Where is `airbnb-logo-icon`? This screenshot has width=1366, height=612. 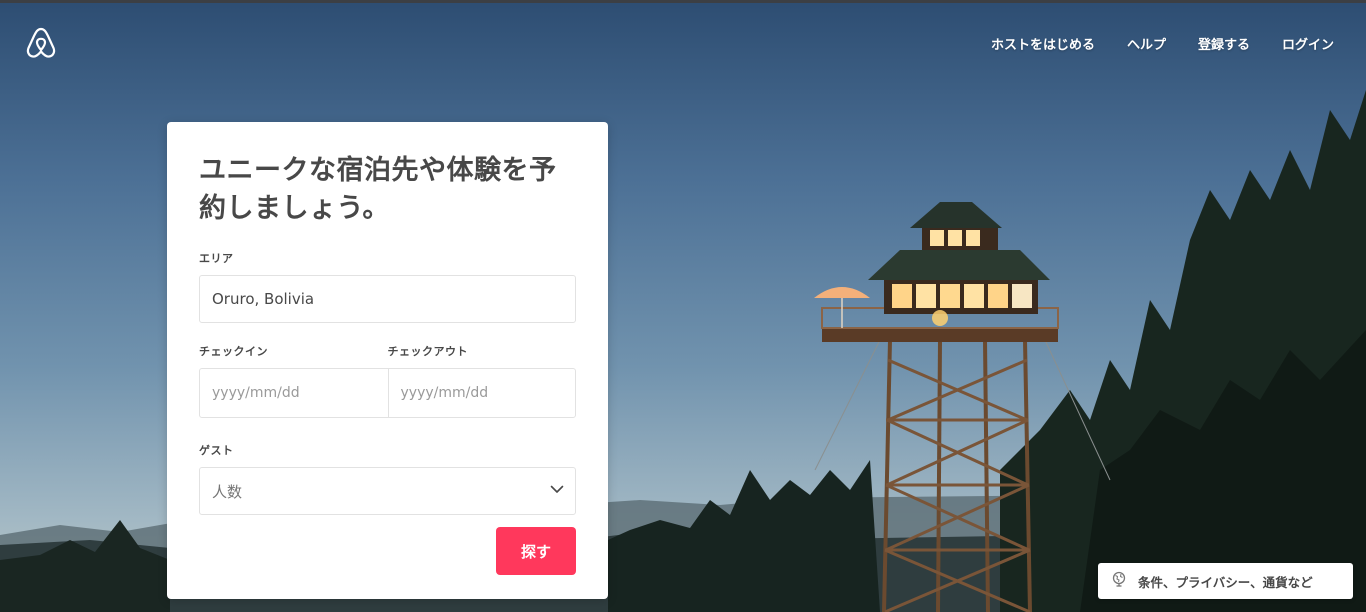 airbnb-logo-icon is located at coordinates (41, 43).